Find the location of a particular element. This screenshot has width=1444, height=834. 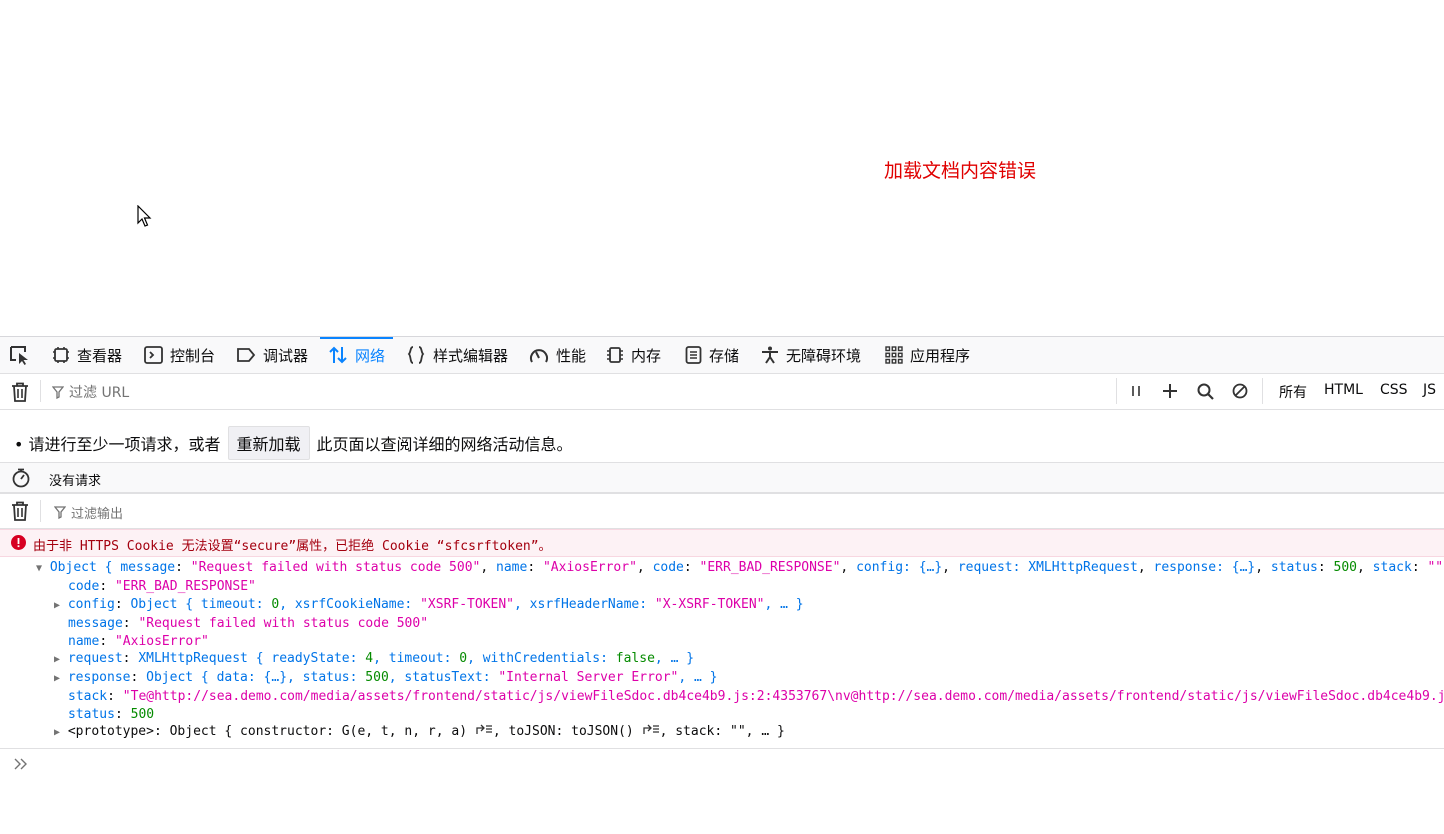

console-input is located at coordinates (722, 768).